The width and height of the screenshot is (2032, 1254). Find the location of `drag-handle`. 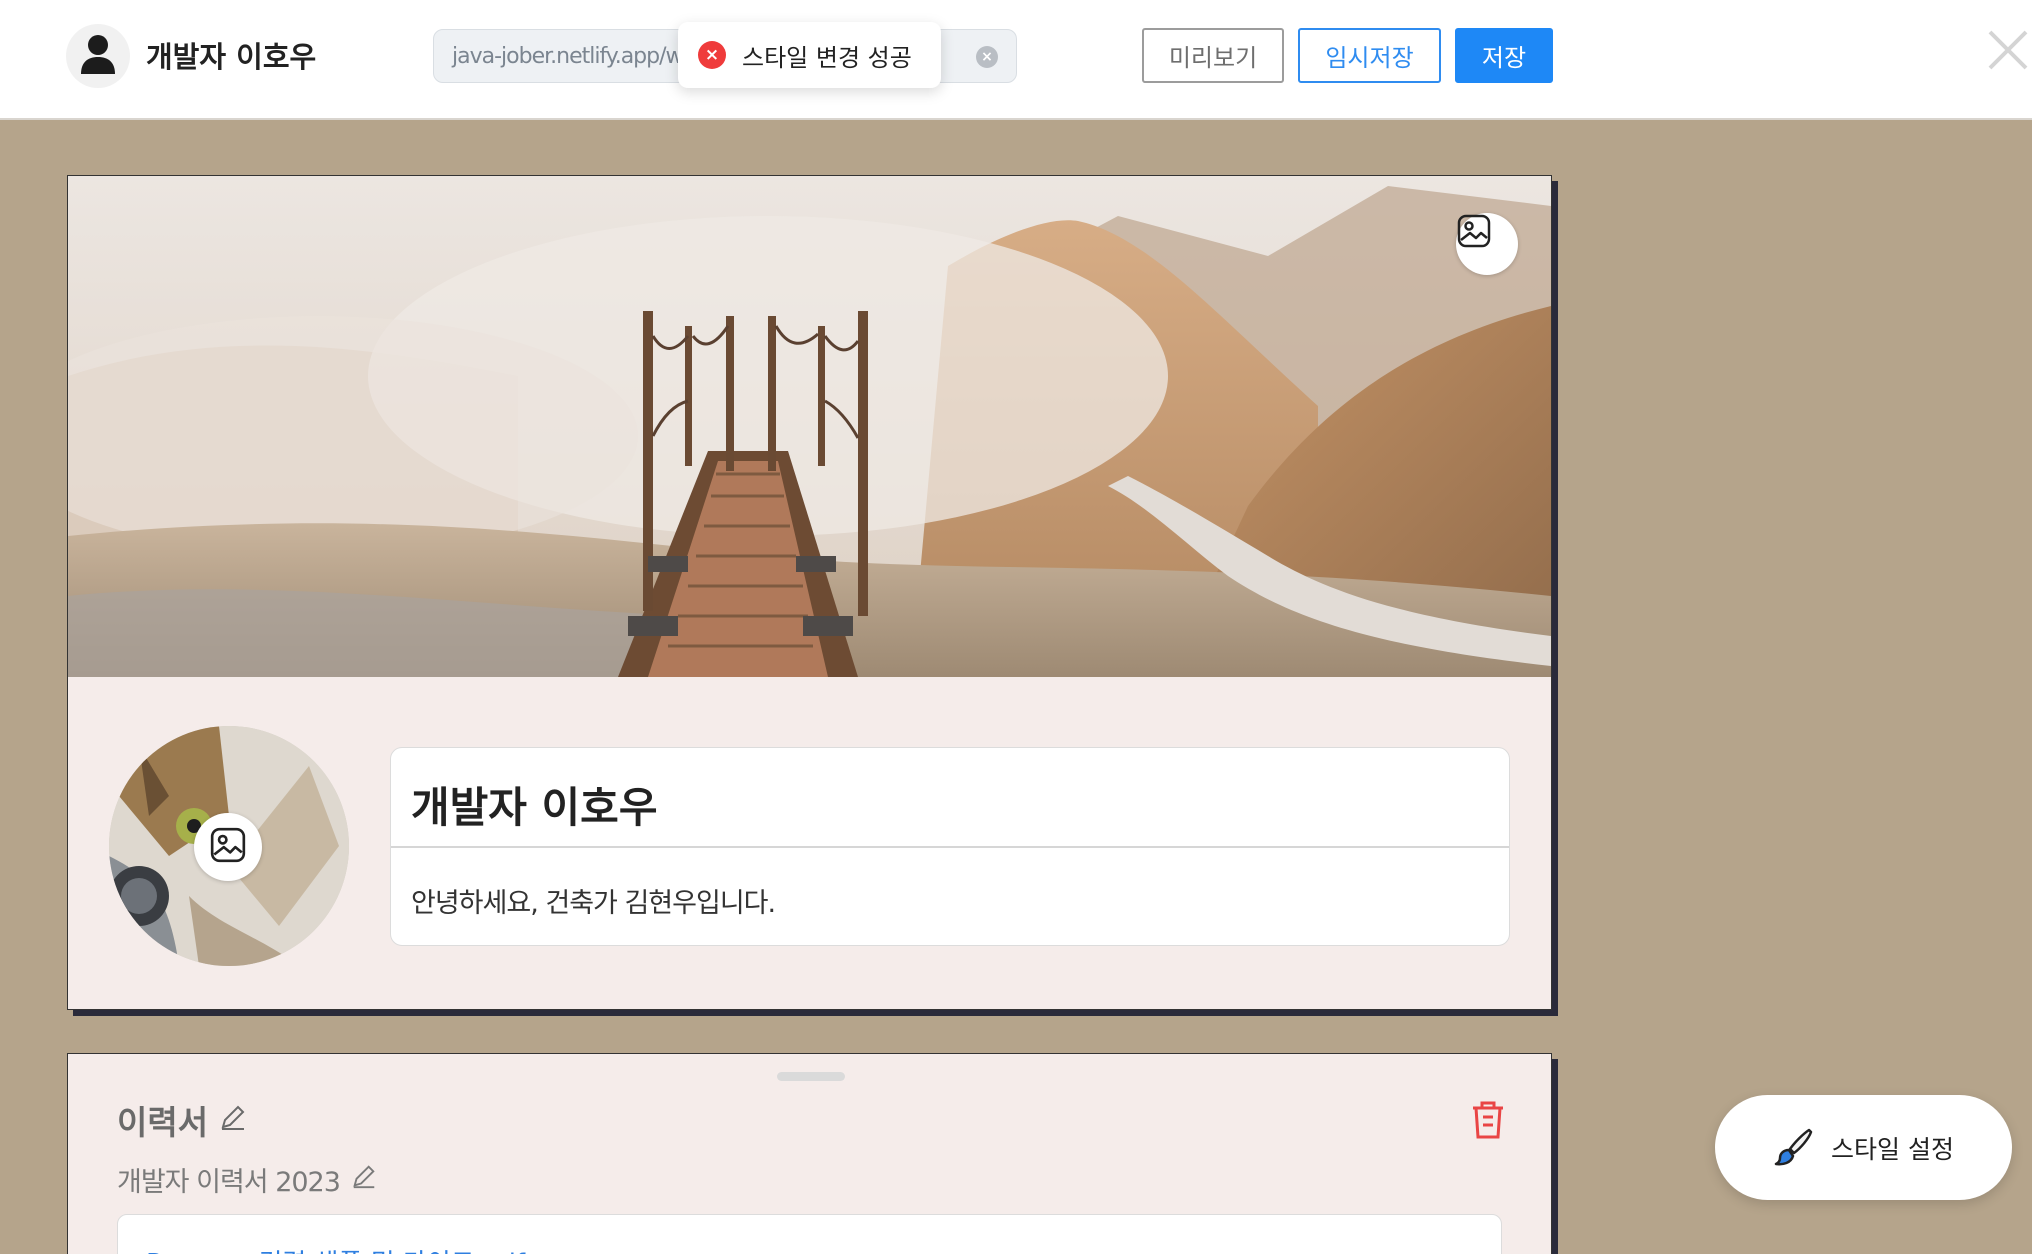

drag-handle is located at coordinates (811, 1076).